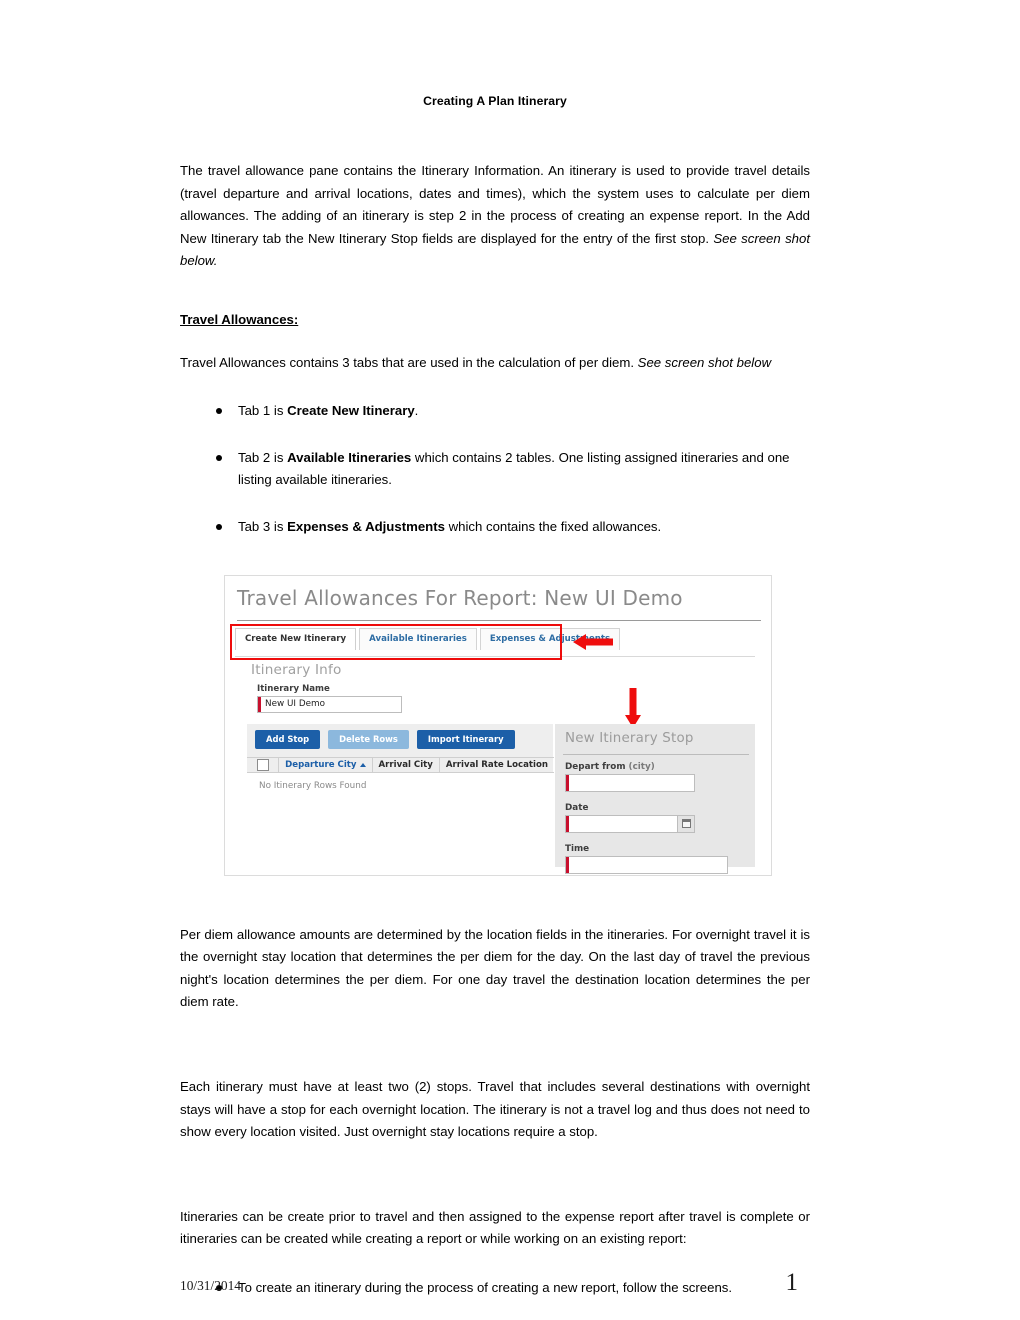 The image size is (1020, 1320). What do you see at coordinates (499, 620) in the screenshot?
I see `title-divider` at bounding box center [499, 620].